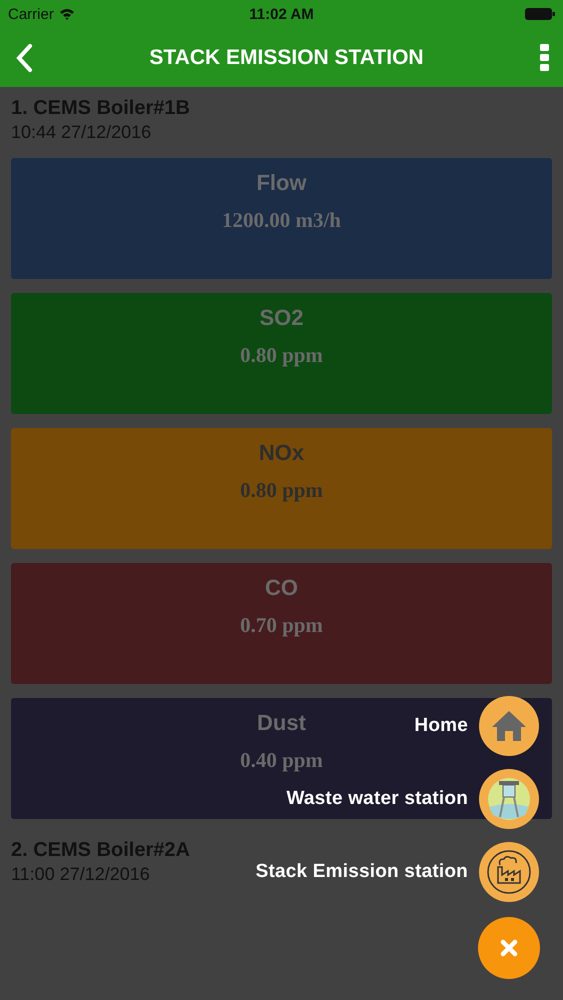 The height and width of the screenshot is (1000, 563). What do you see at coordinates (66, 14) in the screenshot?
I see `wifi-icon` at bounding box center [66, 14].